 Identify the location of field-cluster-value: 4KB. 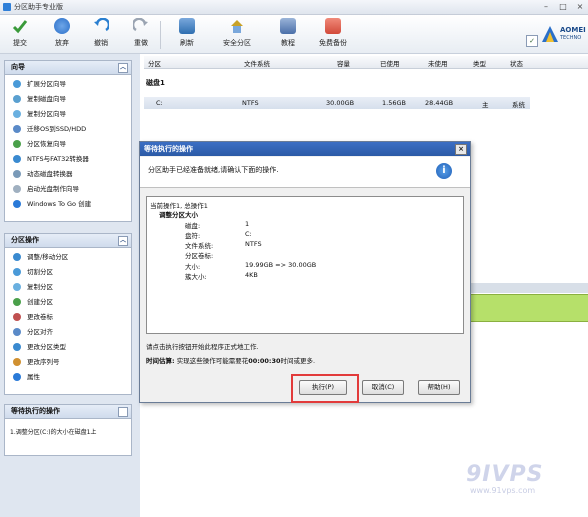
(251, 275).